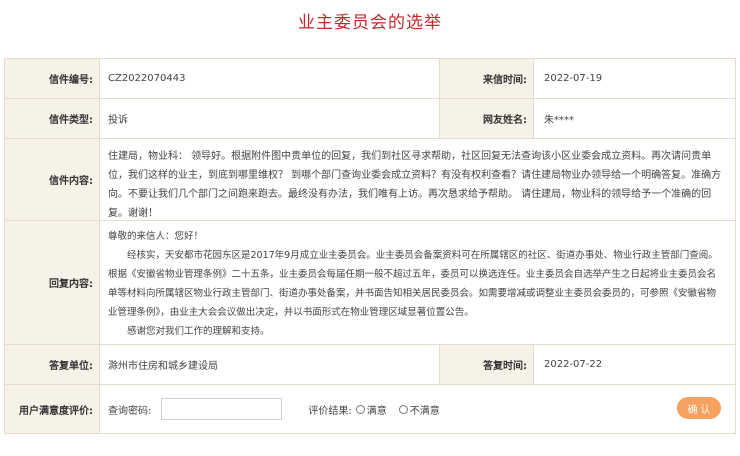 This screenshot has width=740, height=456. I want to click on reply-meta-row: 答复单位: 滁州市住房和城乡建设局 答复时间: 2022-07-22, so click(370, 365).